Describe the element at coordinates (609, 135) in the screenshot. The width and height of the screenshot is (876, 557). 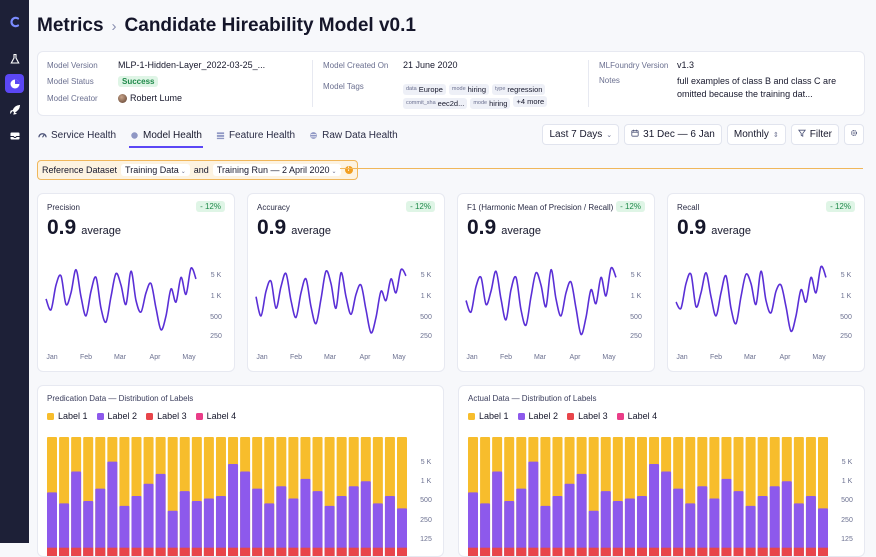
I see `chevron-down-icon: ⌄` at that location.